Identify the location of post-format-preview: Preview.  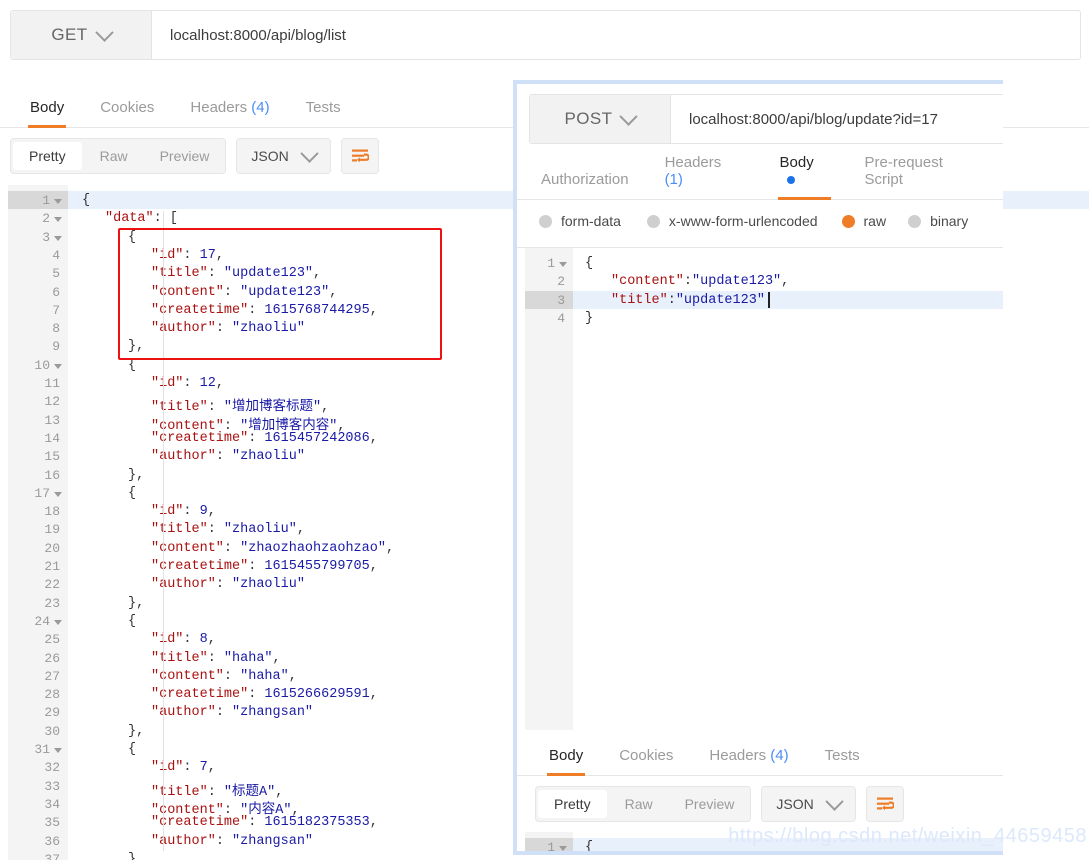
(710, 804).